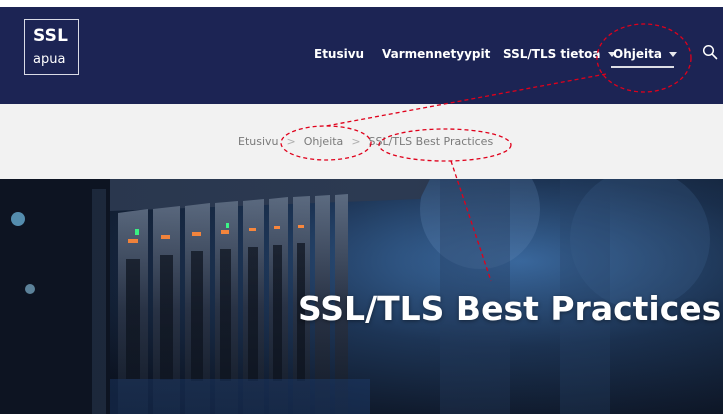 Image resolution: width=723 pixels, height=414 pixels. I want to click on nav-label: Ohjeita, so click(637, 54).